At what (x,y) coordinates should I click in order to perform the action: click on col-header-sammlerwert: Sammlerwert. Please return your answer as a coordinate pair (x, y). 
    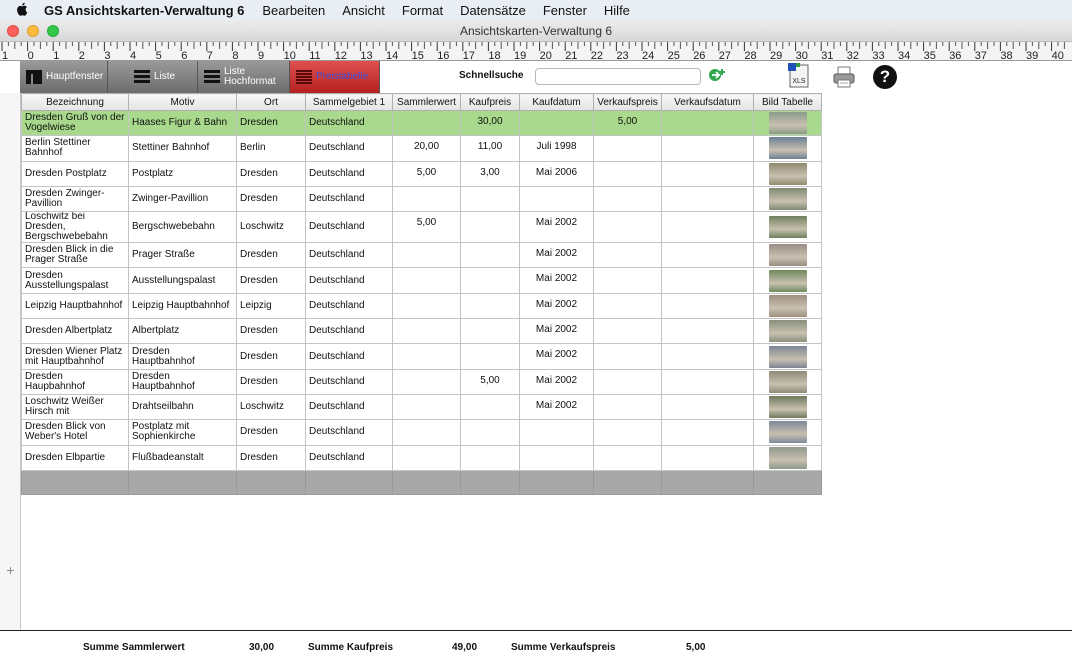
    Looking at the image, I should click on (426, 102).